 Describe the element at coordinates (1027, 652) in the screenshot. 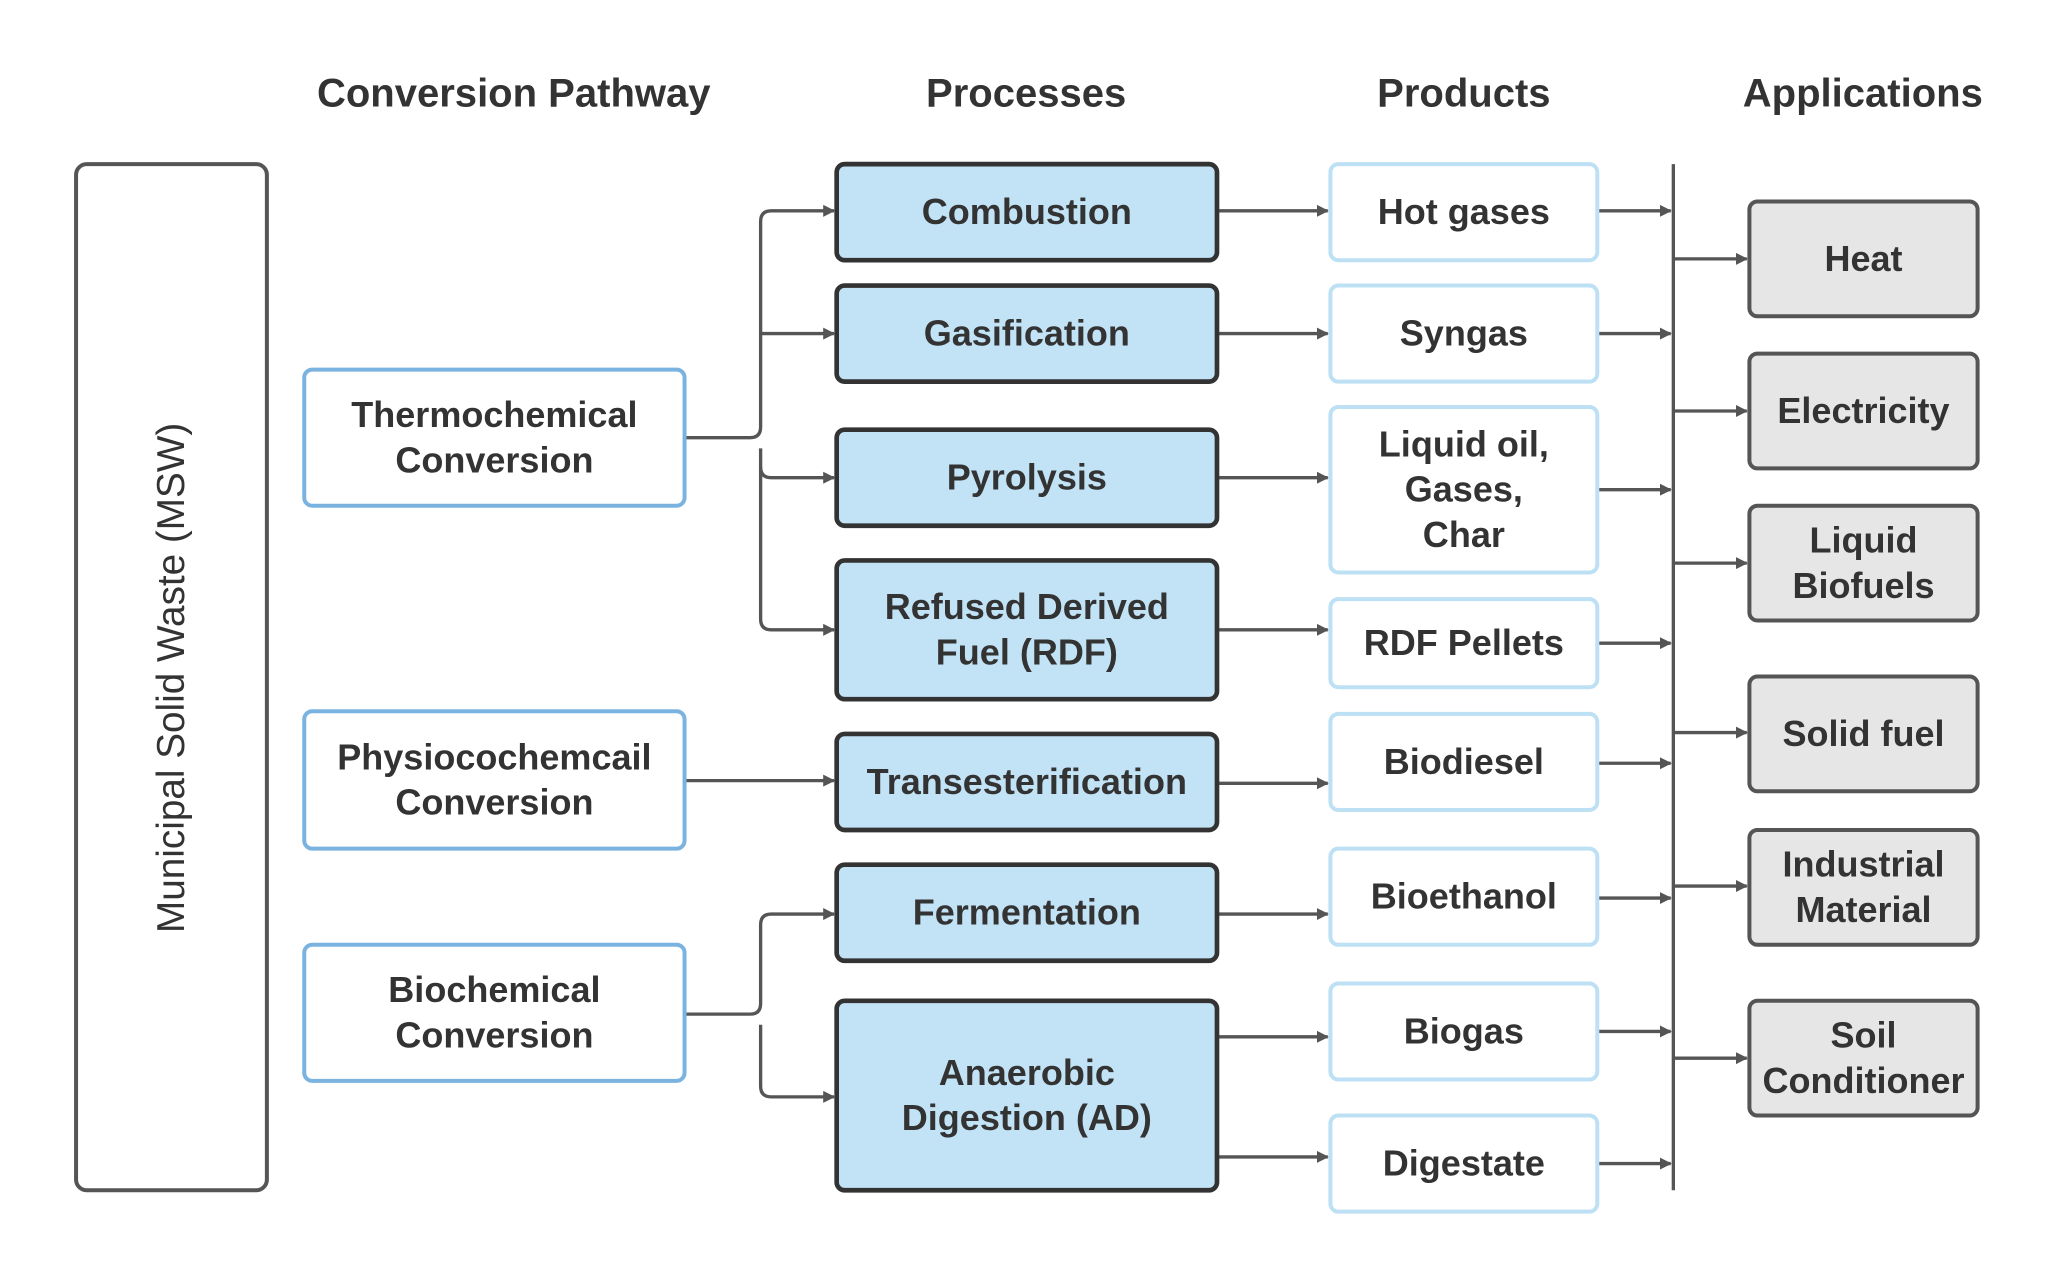

I see `node-label: Fuel (RDF)` at that location.